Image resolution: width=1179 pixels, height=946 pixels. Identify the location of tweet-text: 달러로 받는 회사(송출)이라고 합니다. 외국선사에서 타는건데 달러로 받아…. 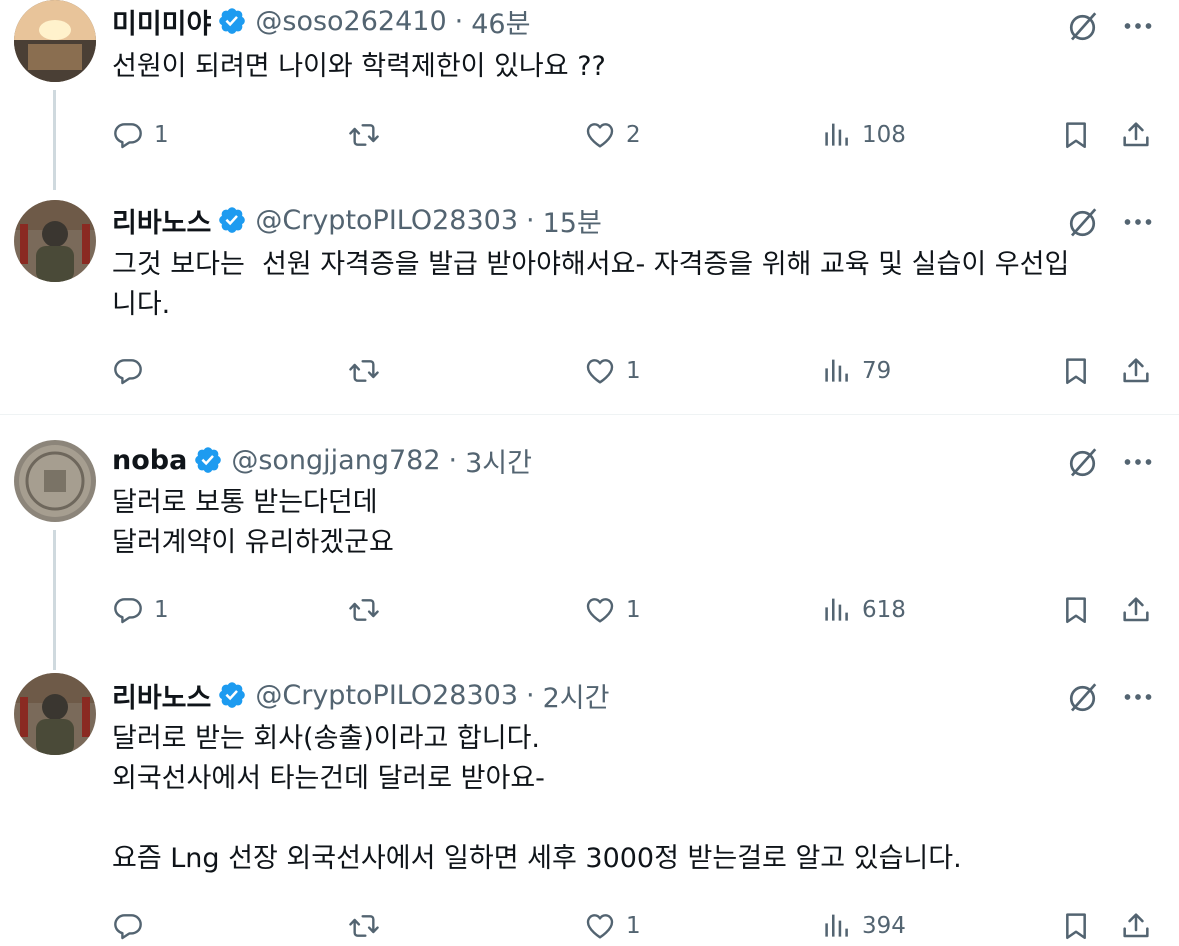
(537, 798).